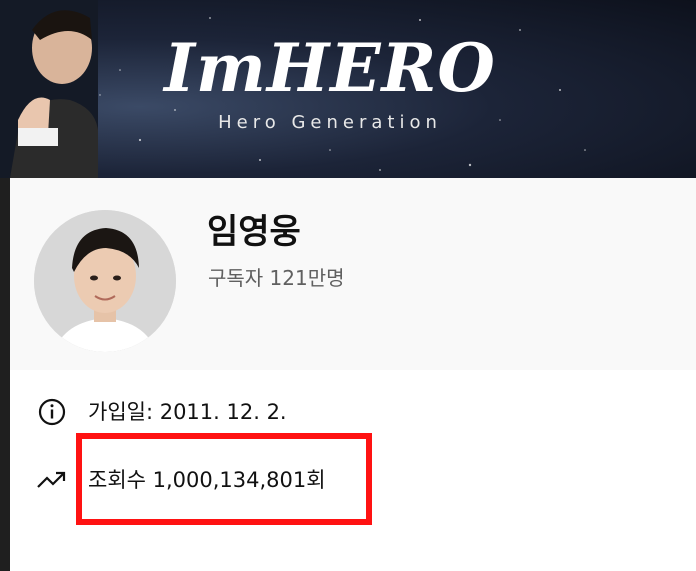 Image resolution: width=696 pixels, height=571 pixels. I want to click on avatar-image, so click(105, 281).